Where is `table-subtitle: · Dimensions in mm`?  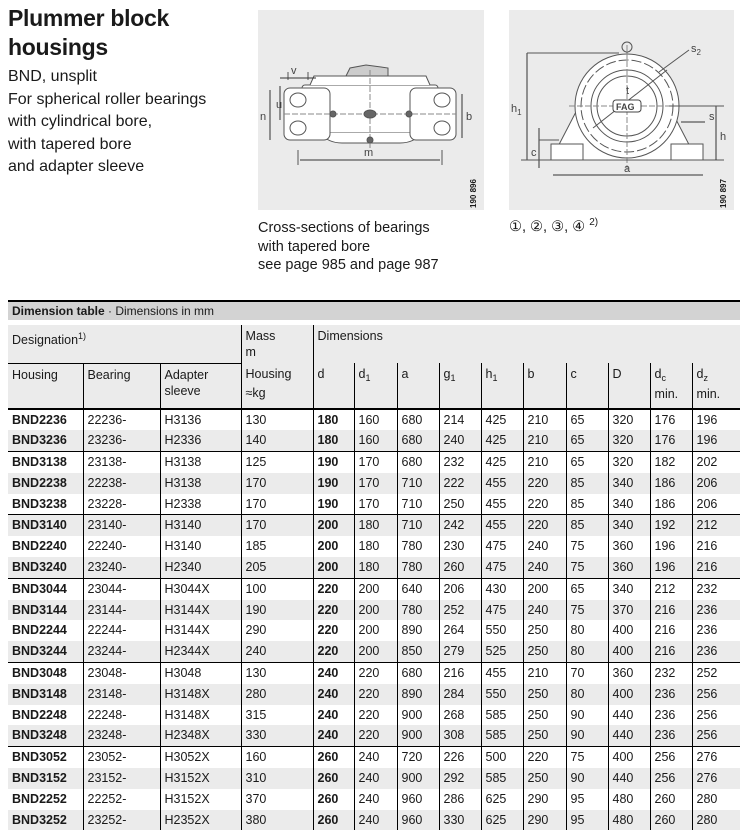 table-subtitle: · Dimensions in mm is located at coordinates (159, 311).